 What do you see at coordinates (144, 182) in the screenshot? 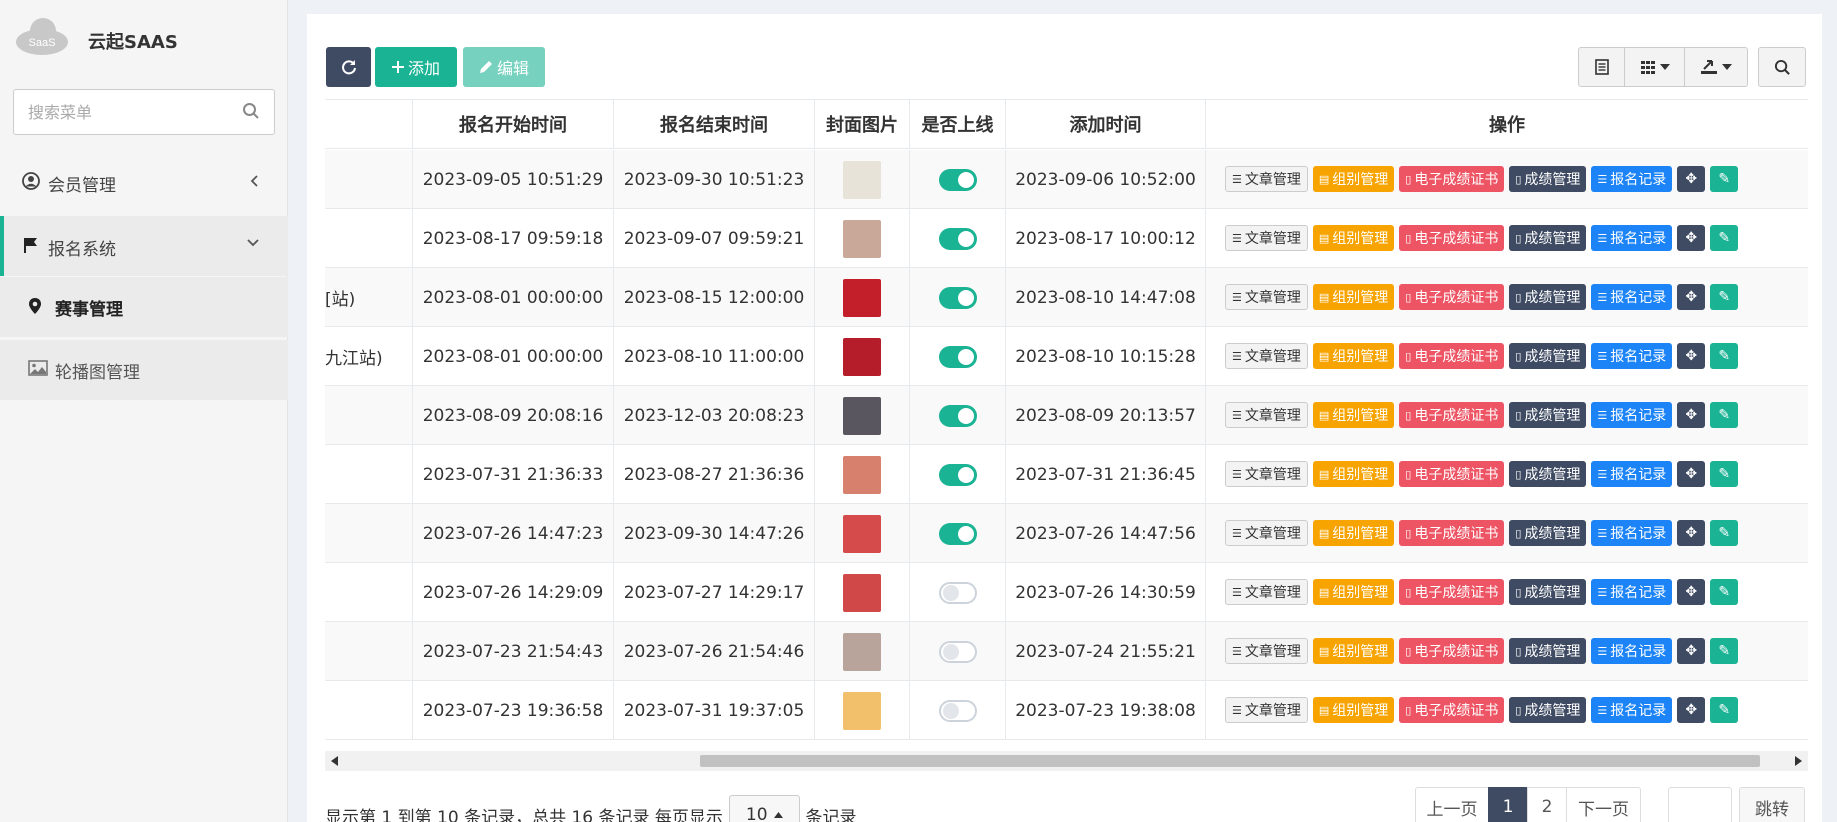
I see `sidebar-item-members: 会员管理` at bounding box center [144, 182].